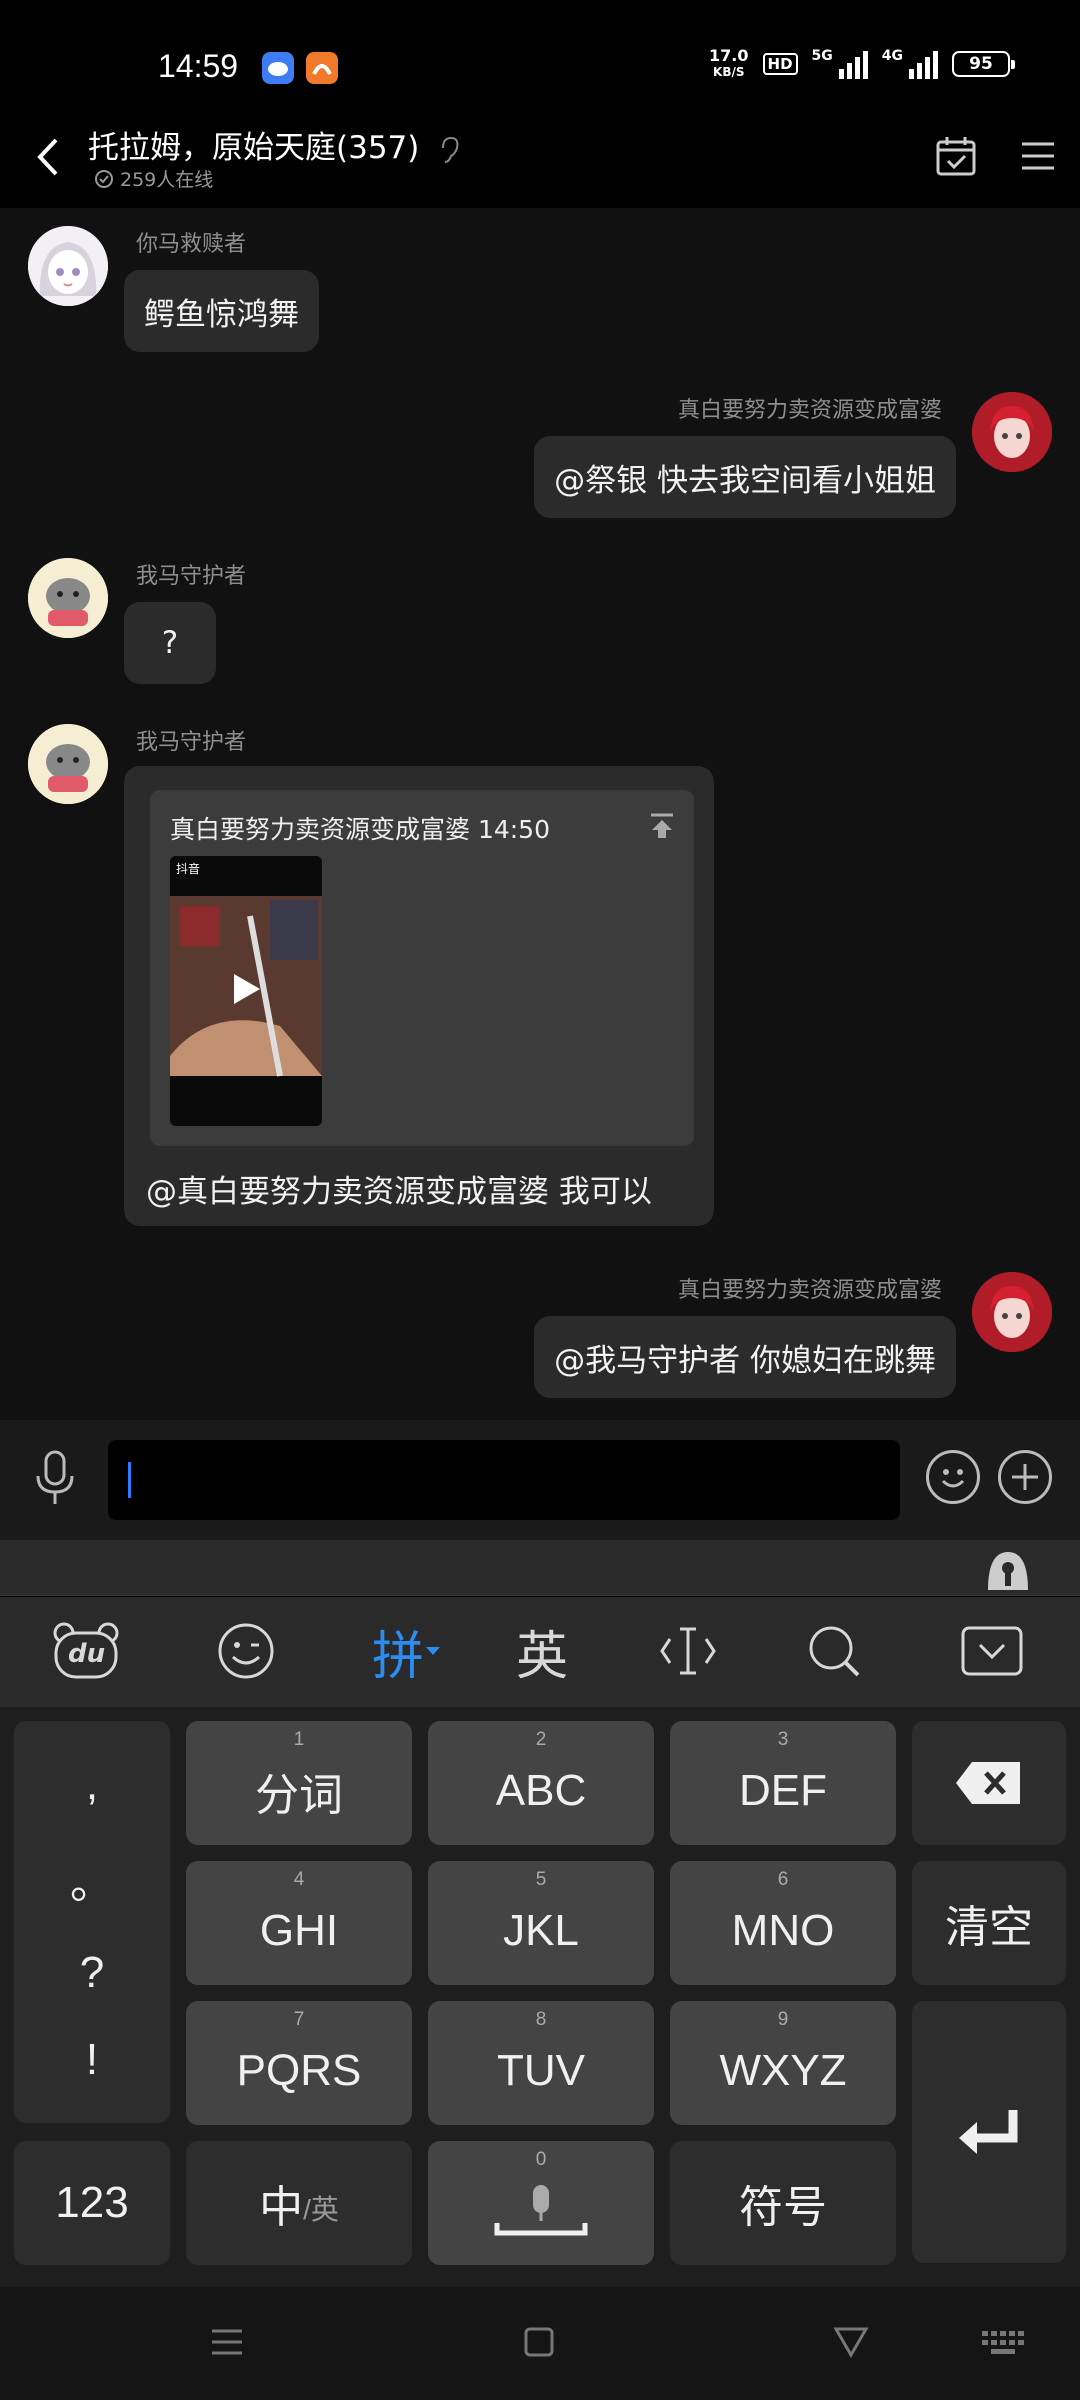 This screenshot has width=1080, height=2400. Describe the element at coordinates (92, 1879) in the screenshot. I see `punct-period: 。` at that location.